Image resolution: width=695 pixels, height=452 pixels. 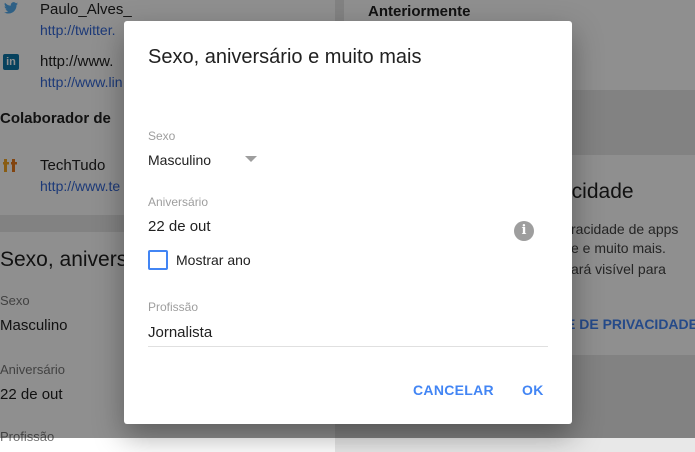 What do you see at coordinates (348, 346) in the screenshot?
I see `profession-underline` at bounding box center [348, 346].